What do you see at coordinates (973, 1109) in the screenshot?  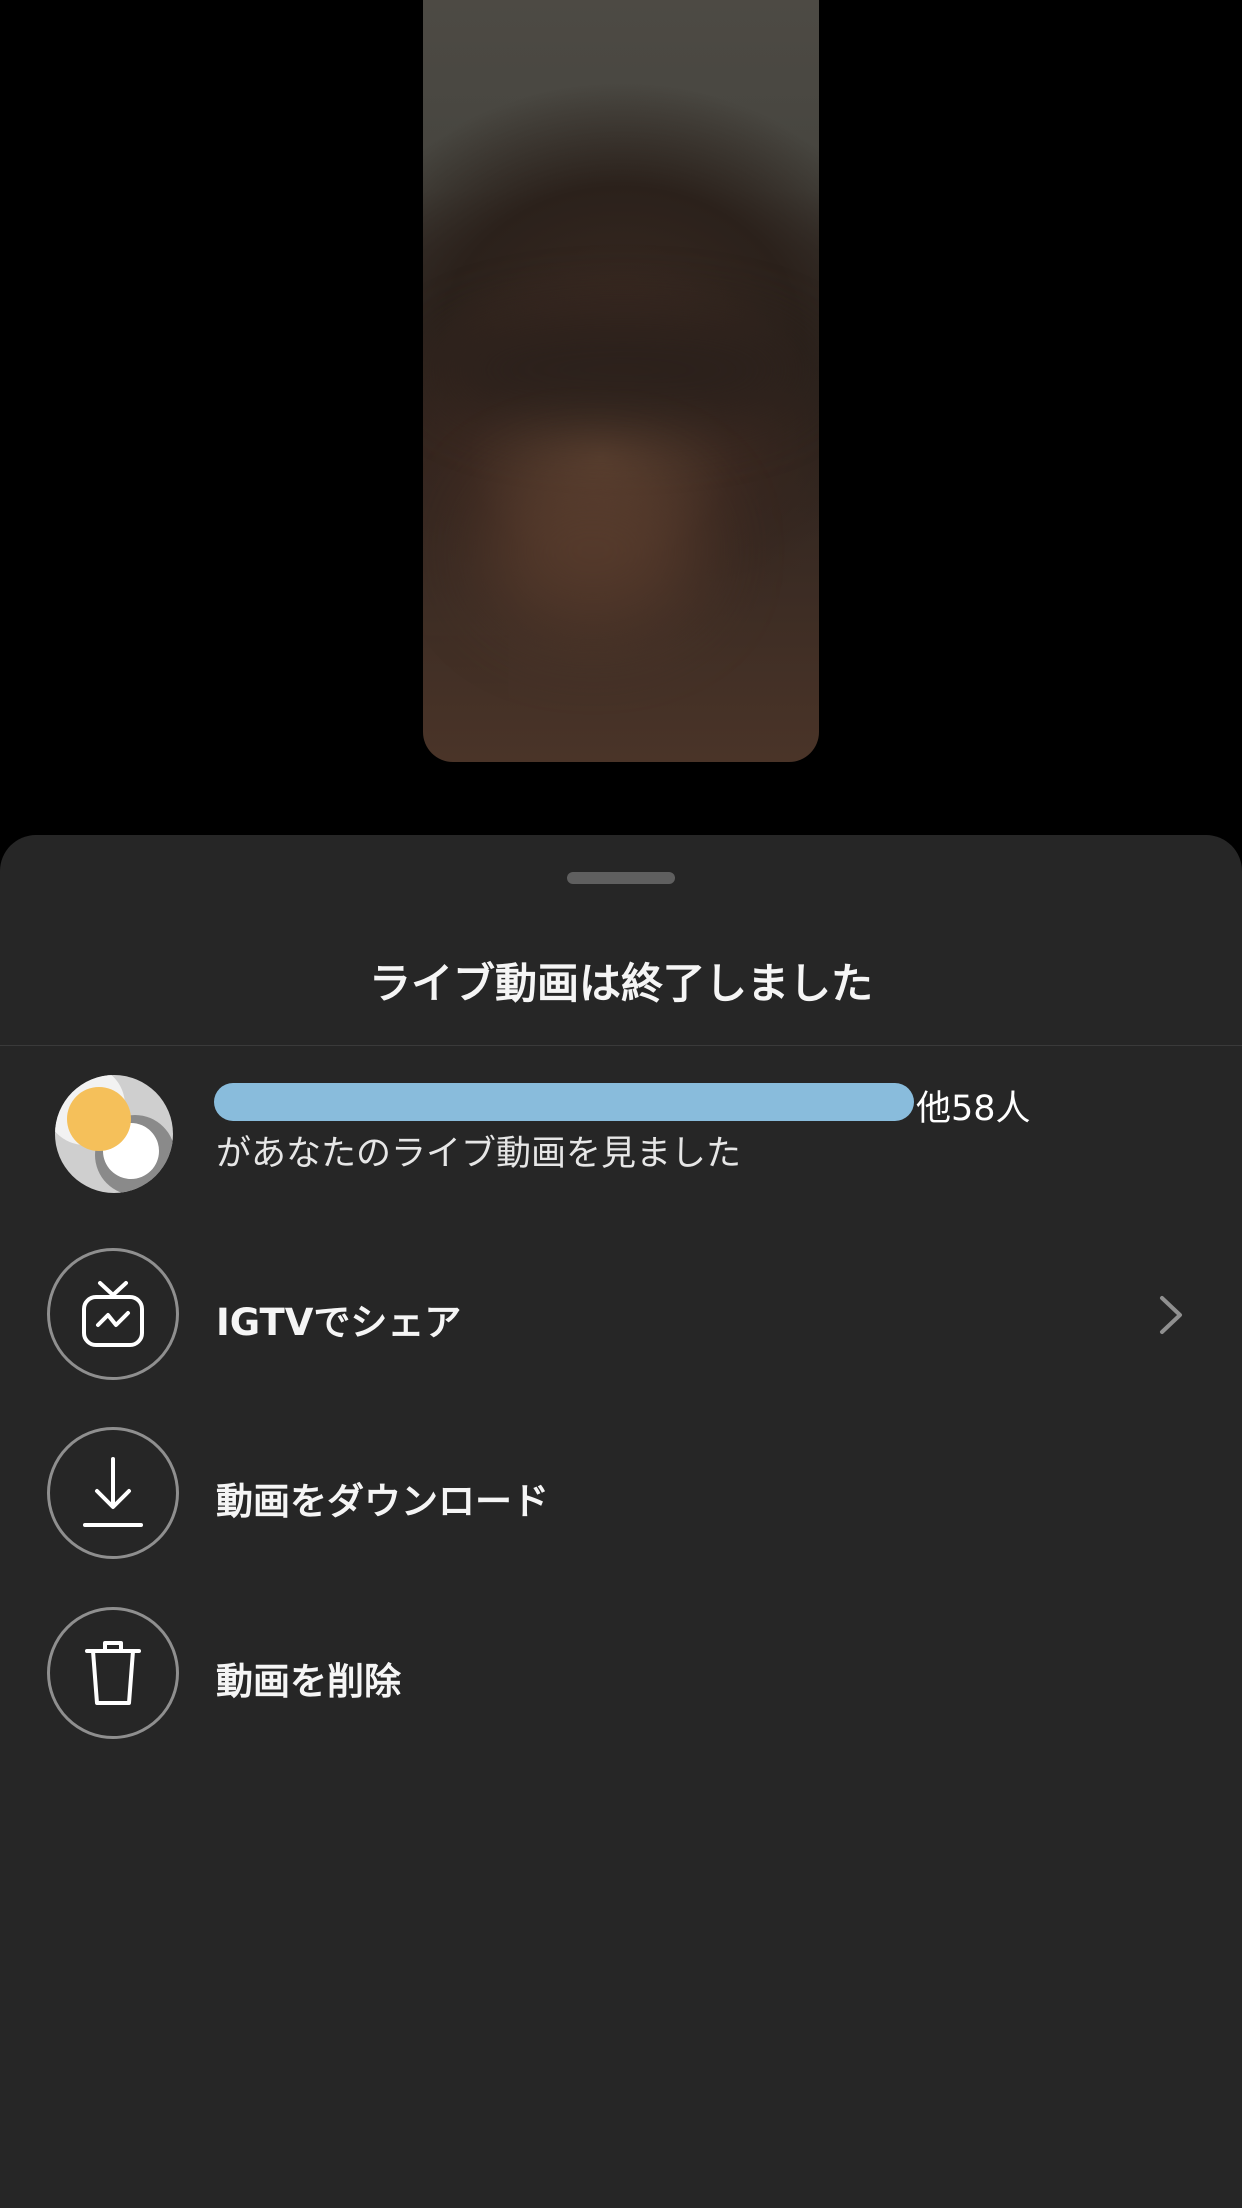 I see `viewers-count: 他58人` at bounding box center [973, 1109].